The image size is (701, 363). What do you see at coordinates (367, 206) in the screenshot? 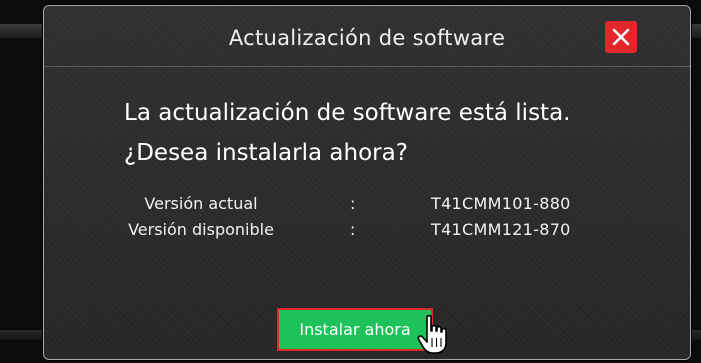
I see `version-row-current: Versión actual : T41CMM101-880` at bounding box center [367, 206].